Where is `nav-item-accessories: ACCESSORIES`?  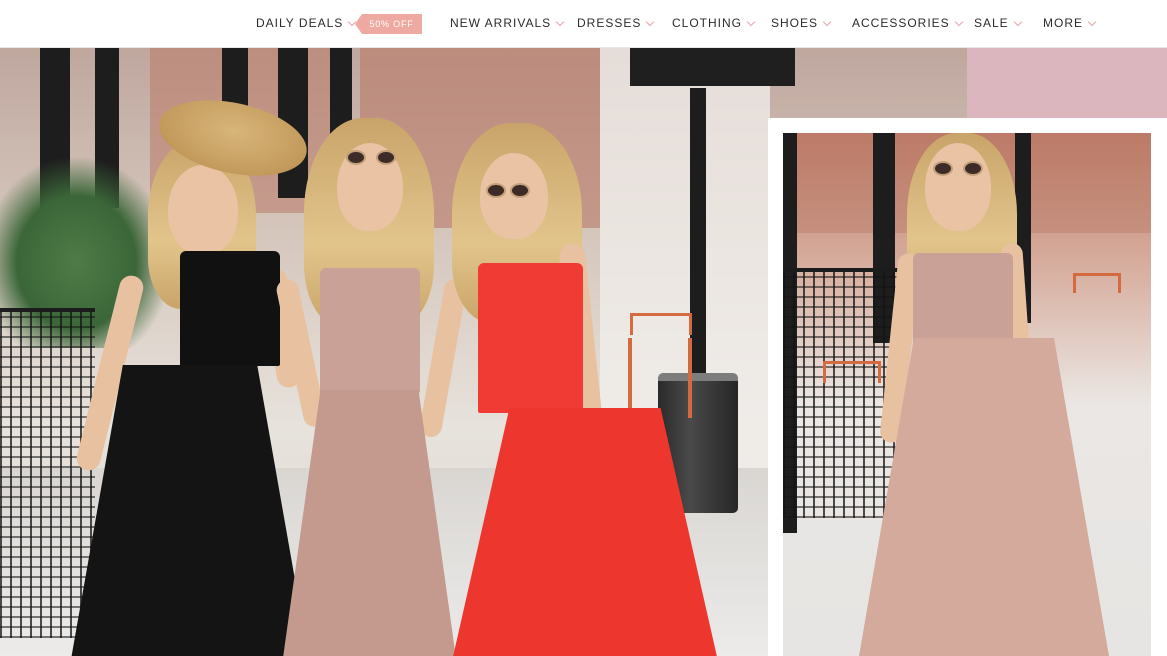 nav-item-accessories: ACCESSORIES is located at coordinates (907, 23).